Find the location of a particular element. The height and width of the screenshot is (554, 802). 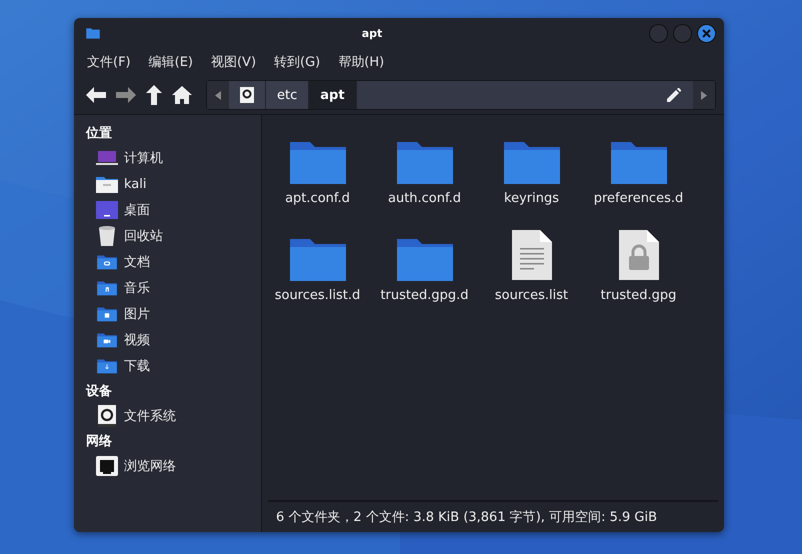

menu-item: 编辑(E) is located at coordinates (171, 62).